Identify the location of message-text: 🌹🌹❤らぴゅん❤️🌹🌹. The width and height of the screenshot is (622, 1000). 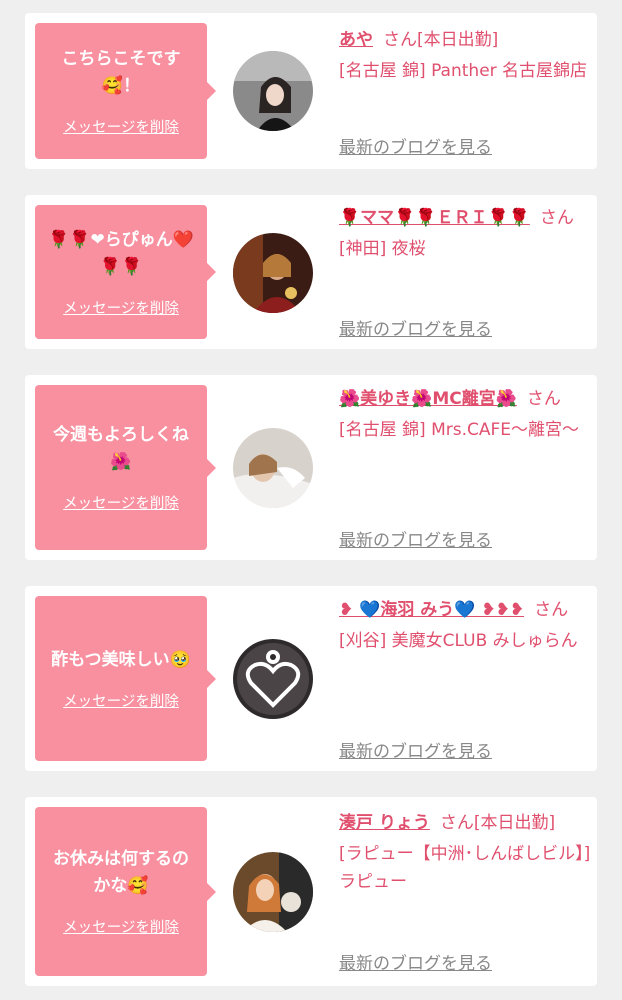
(121, 253).